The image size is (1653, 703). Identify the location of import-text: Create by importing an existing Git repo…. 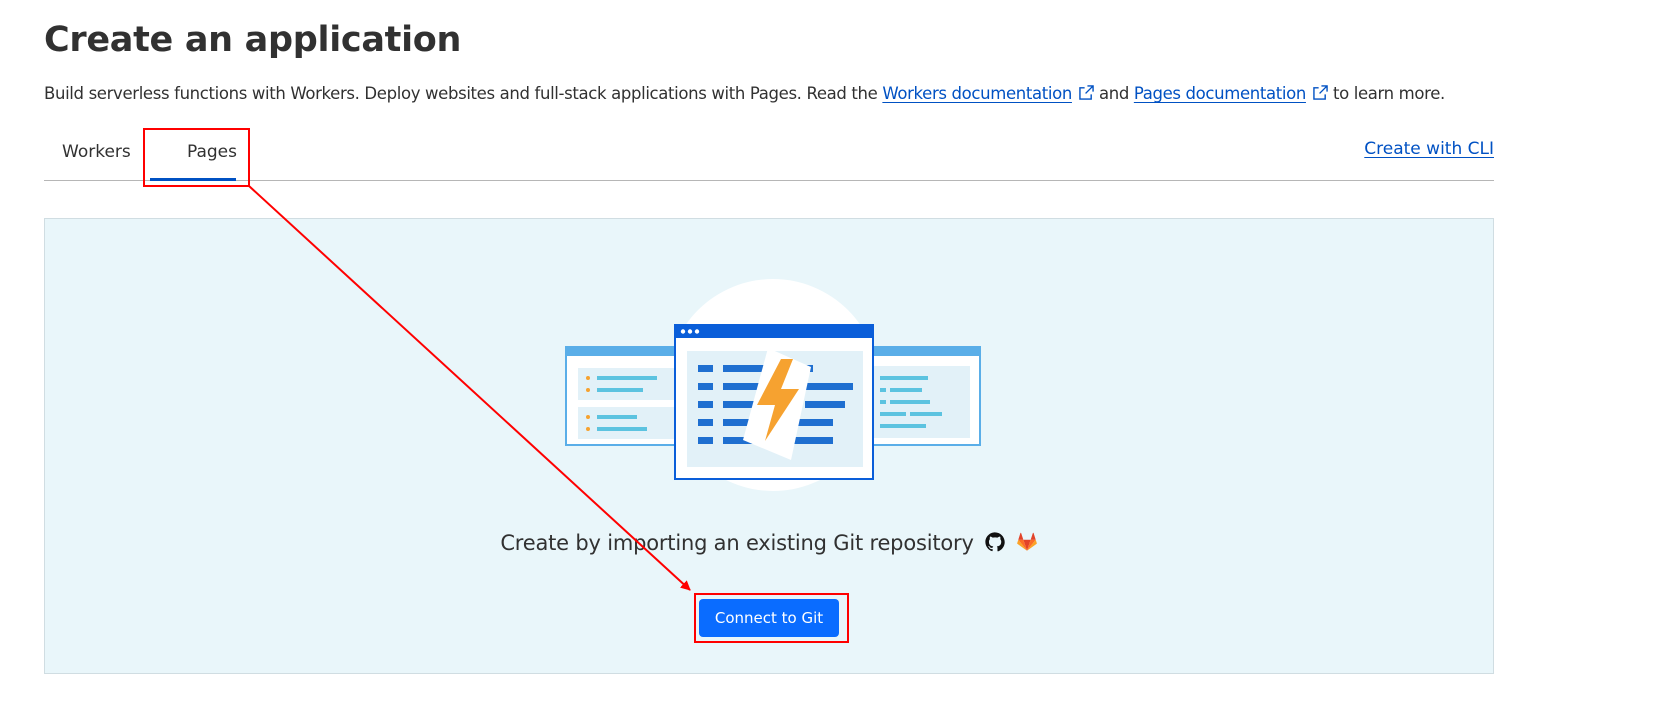
(737, 543).